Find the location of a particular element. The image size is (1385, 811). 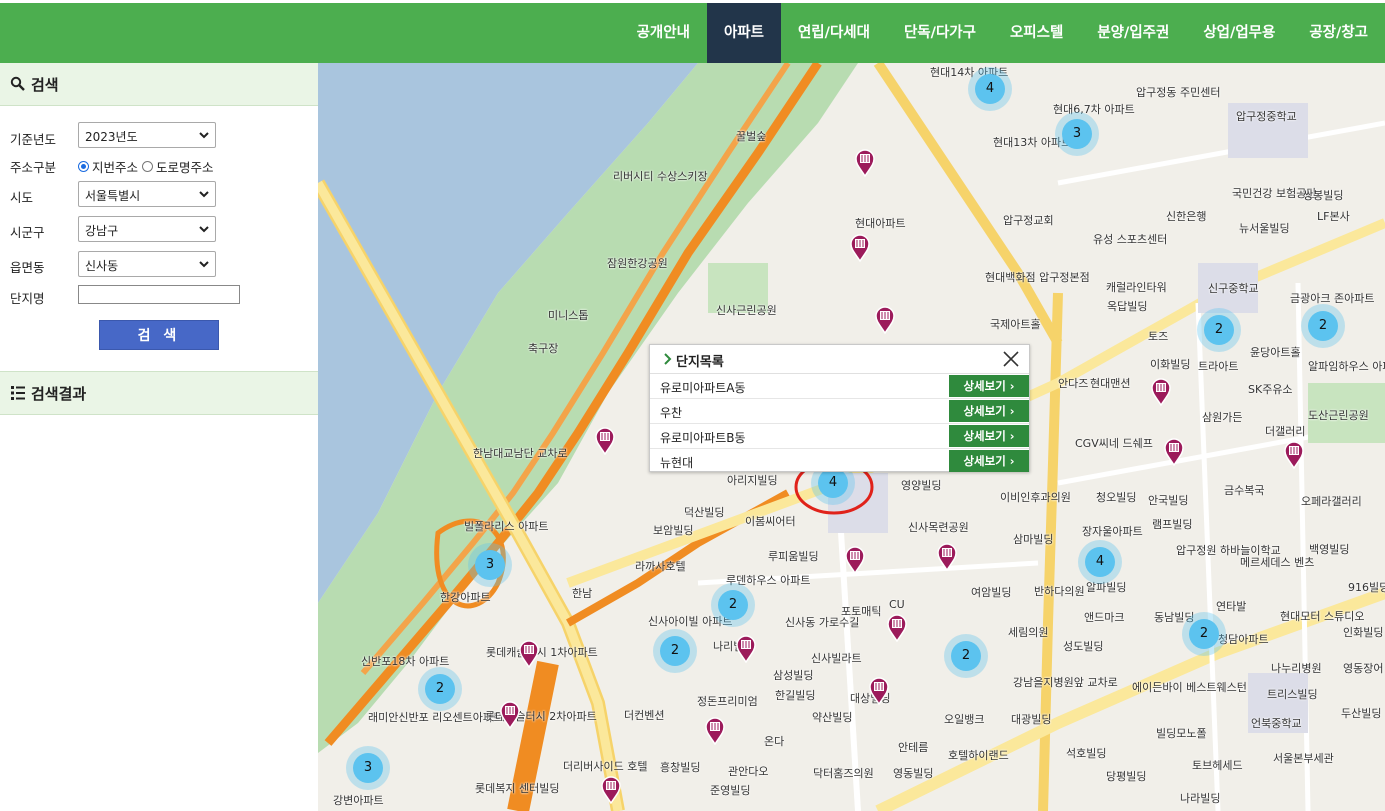

nav-item-commercial: 상업/업무용 is located at coordinates (1239, 33).